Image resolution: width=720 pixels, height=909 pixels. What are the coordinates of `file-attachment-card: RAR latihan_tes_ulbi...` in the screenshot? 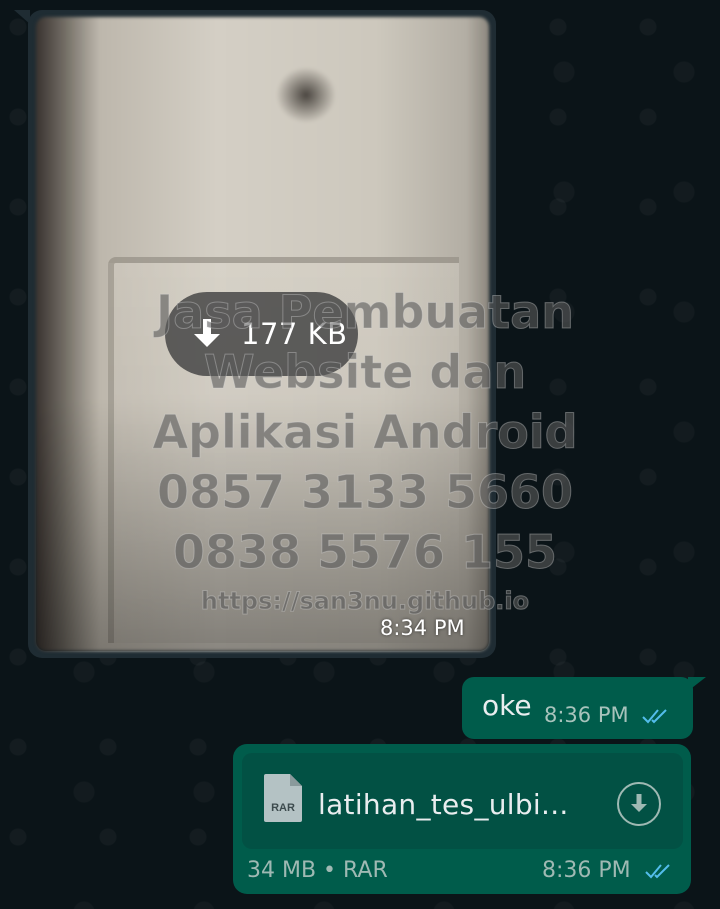 It's located at (462, 801).